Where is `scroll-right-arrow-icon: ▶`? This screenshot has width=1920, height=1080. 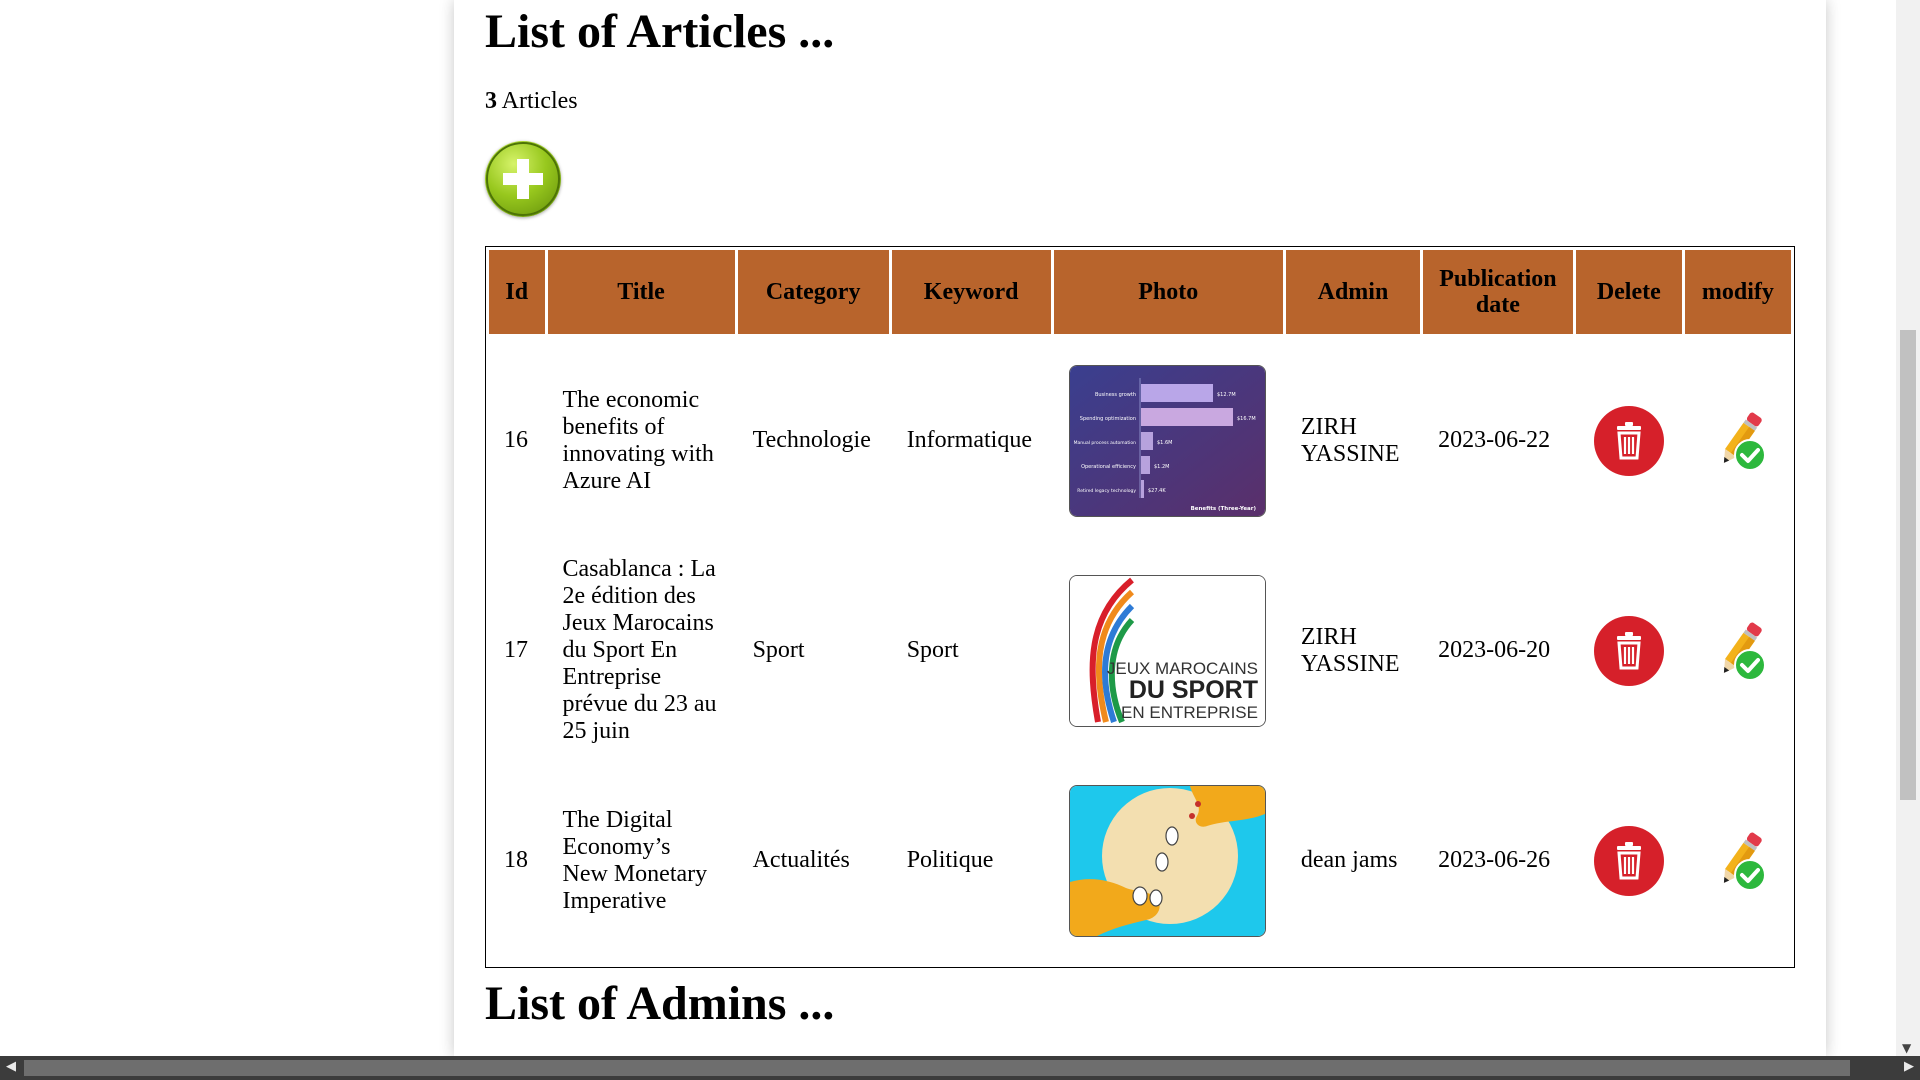 scroll-right-arrow-icon: ▶ is located at coordinates (1909, 1066).